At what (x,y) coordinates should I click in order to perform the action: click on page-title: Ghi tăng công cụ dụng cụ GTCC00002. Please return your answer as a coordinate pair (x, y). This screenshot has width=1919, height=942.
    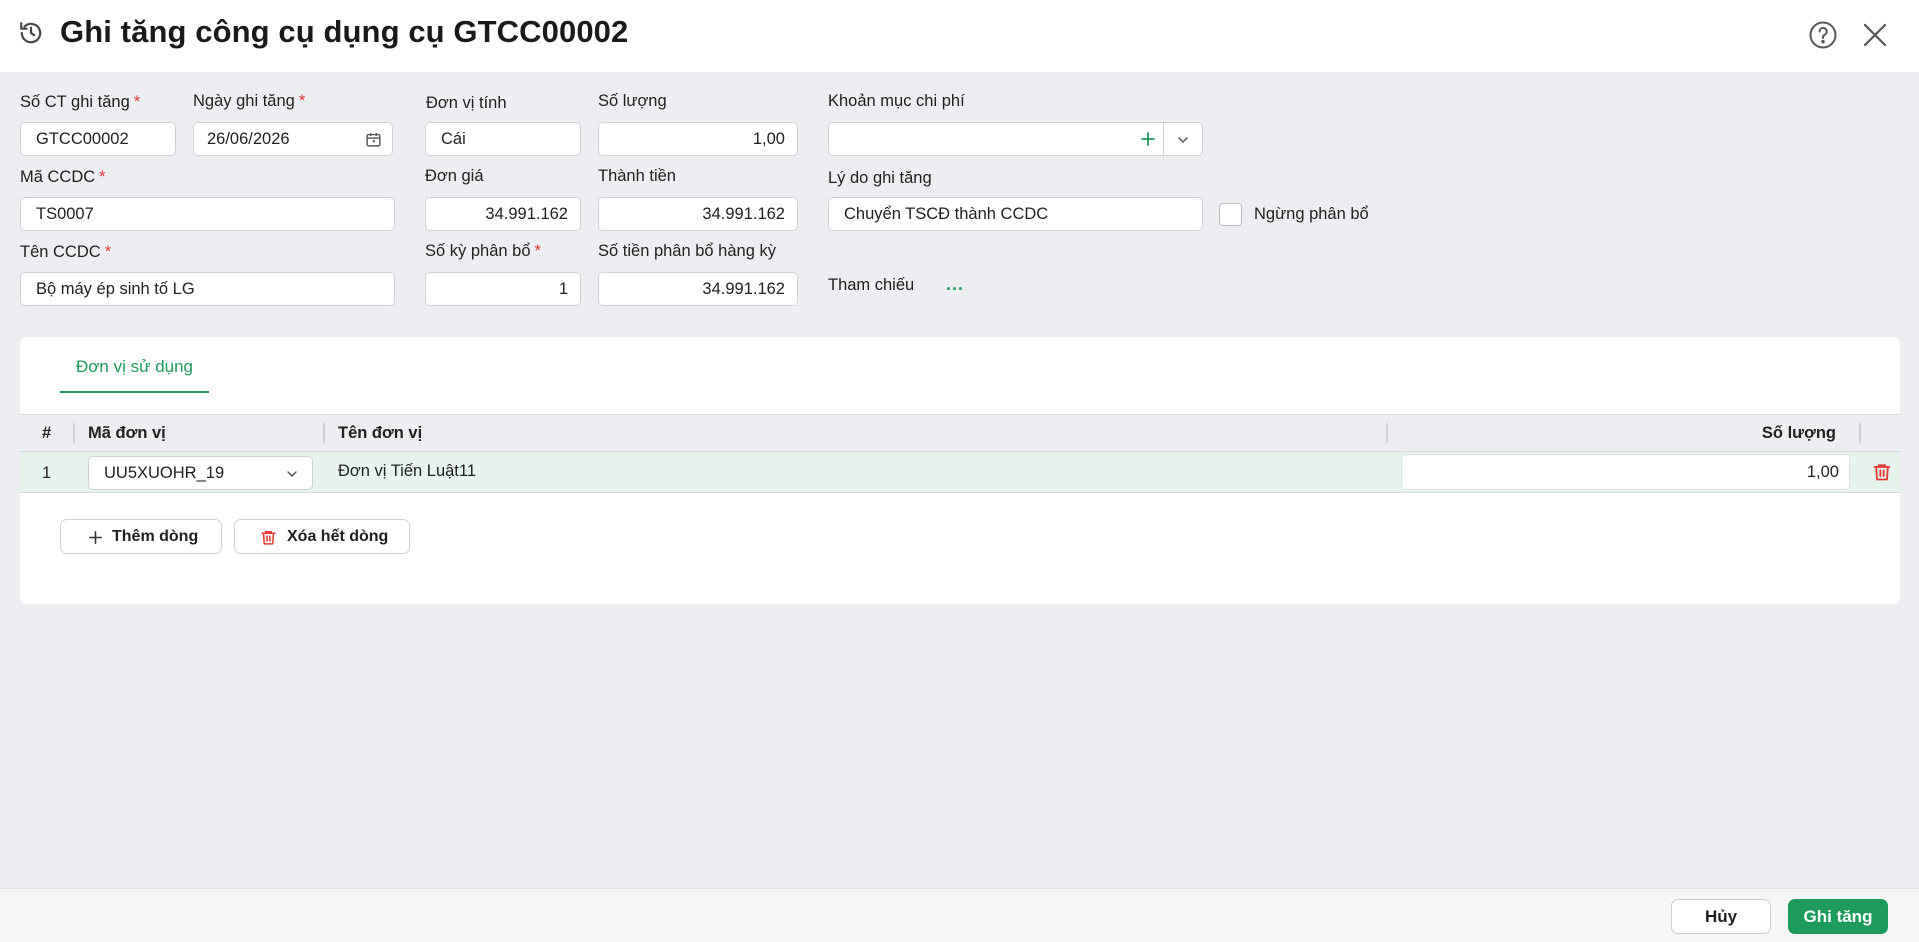
    Looking at the image, I should click on (344, 31).